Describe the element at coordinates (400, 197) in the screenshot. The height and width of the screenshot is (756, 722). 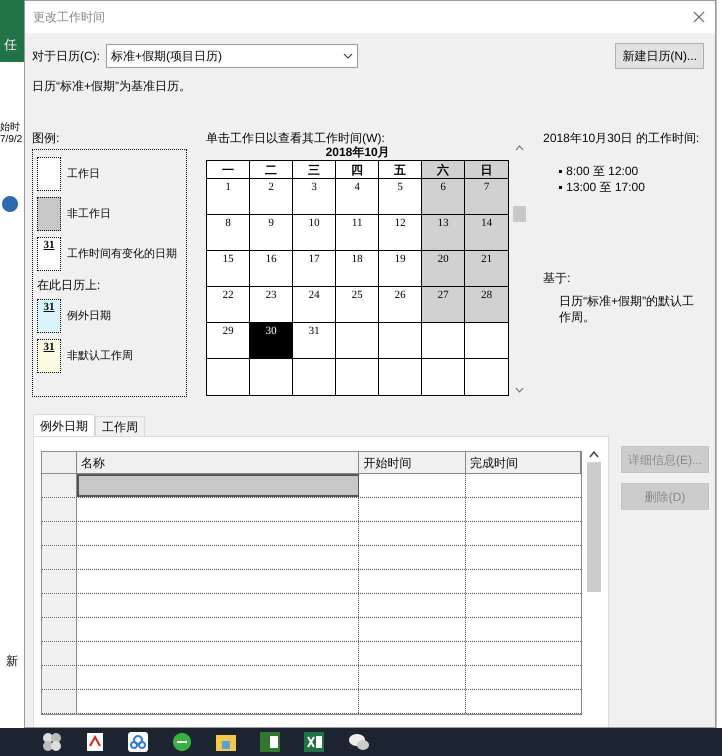
I see `day-cell: 5` at that location.